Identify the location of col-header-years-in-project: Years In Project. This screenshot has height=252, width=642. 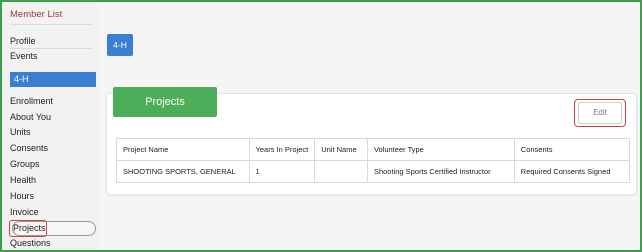
(282, 149).